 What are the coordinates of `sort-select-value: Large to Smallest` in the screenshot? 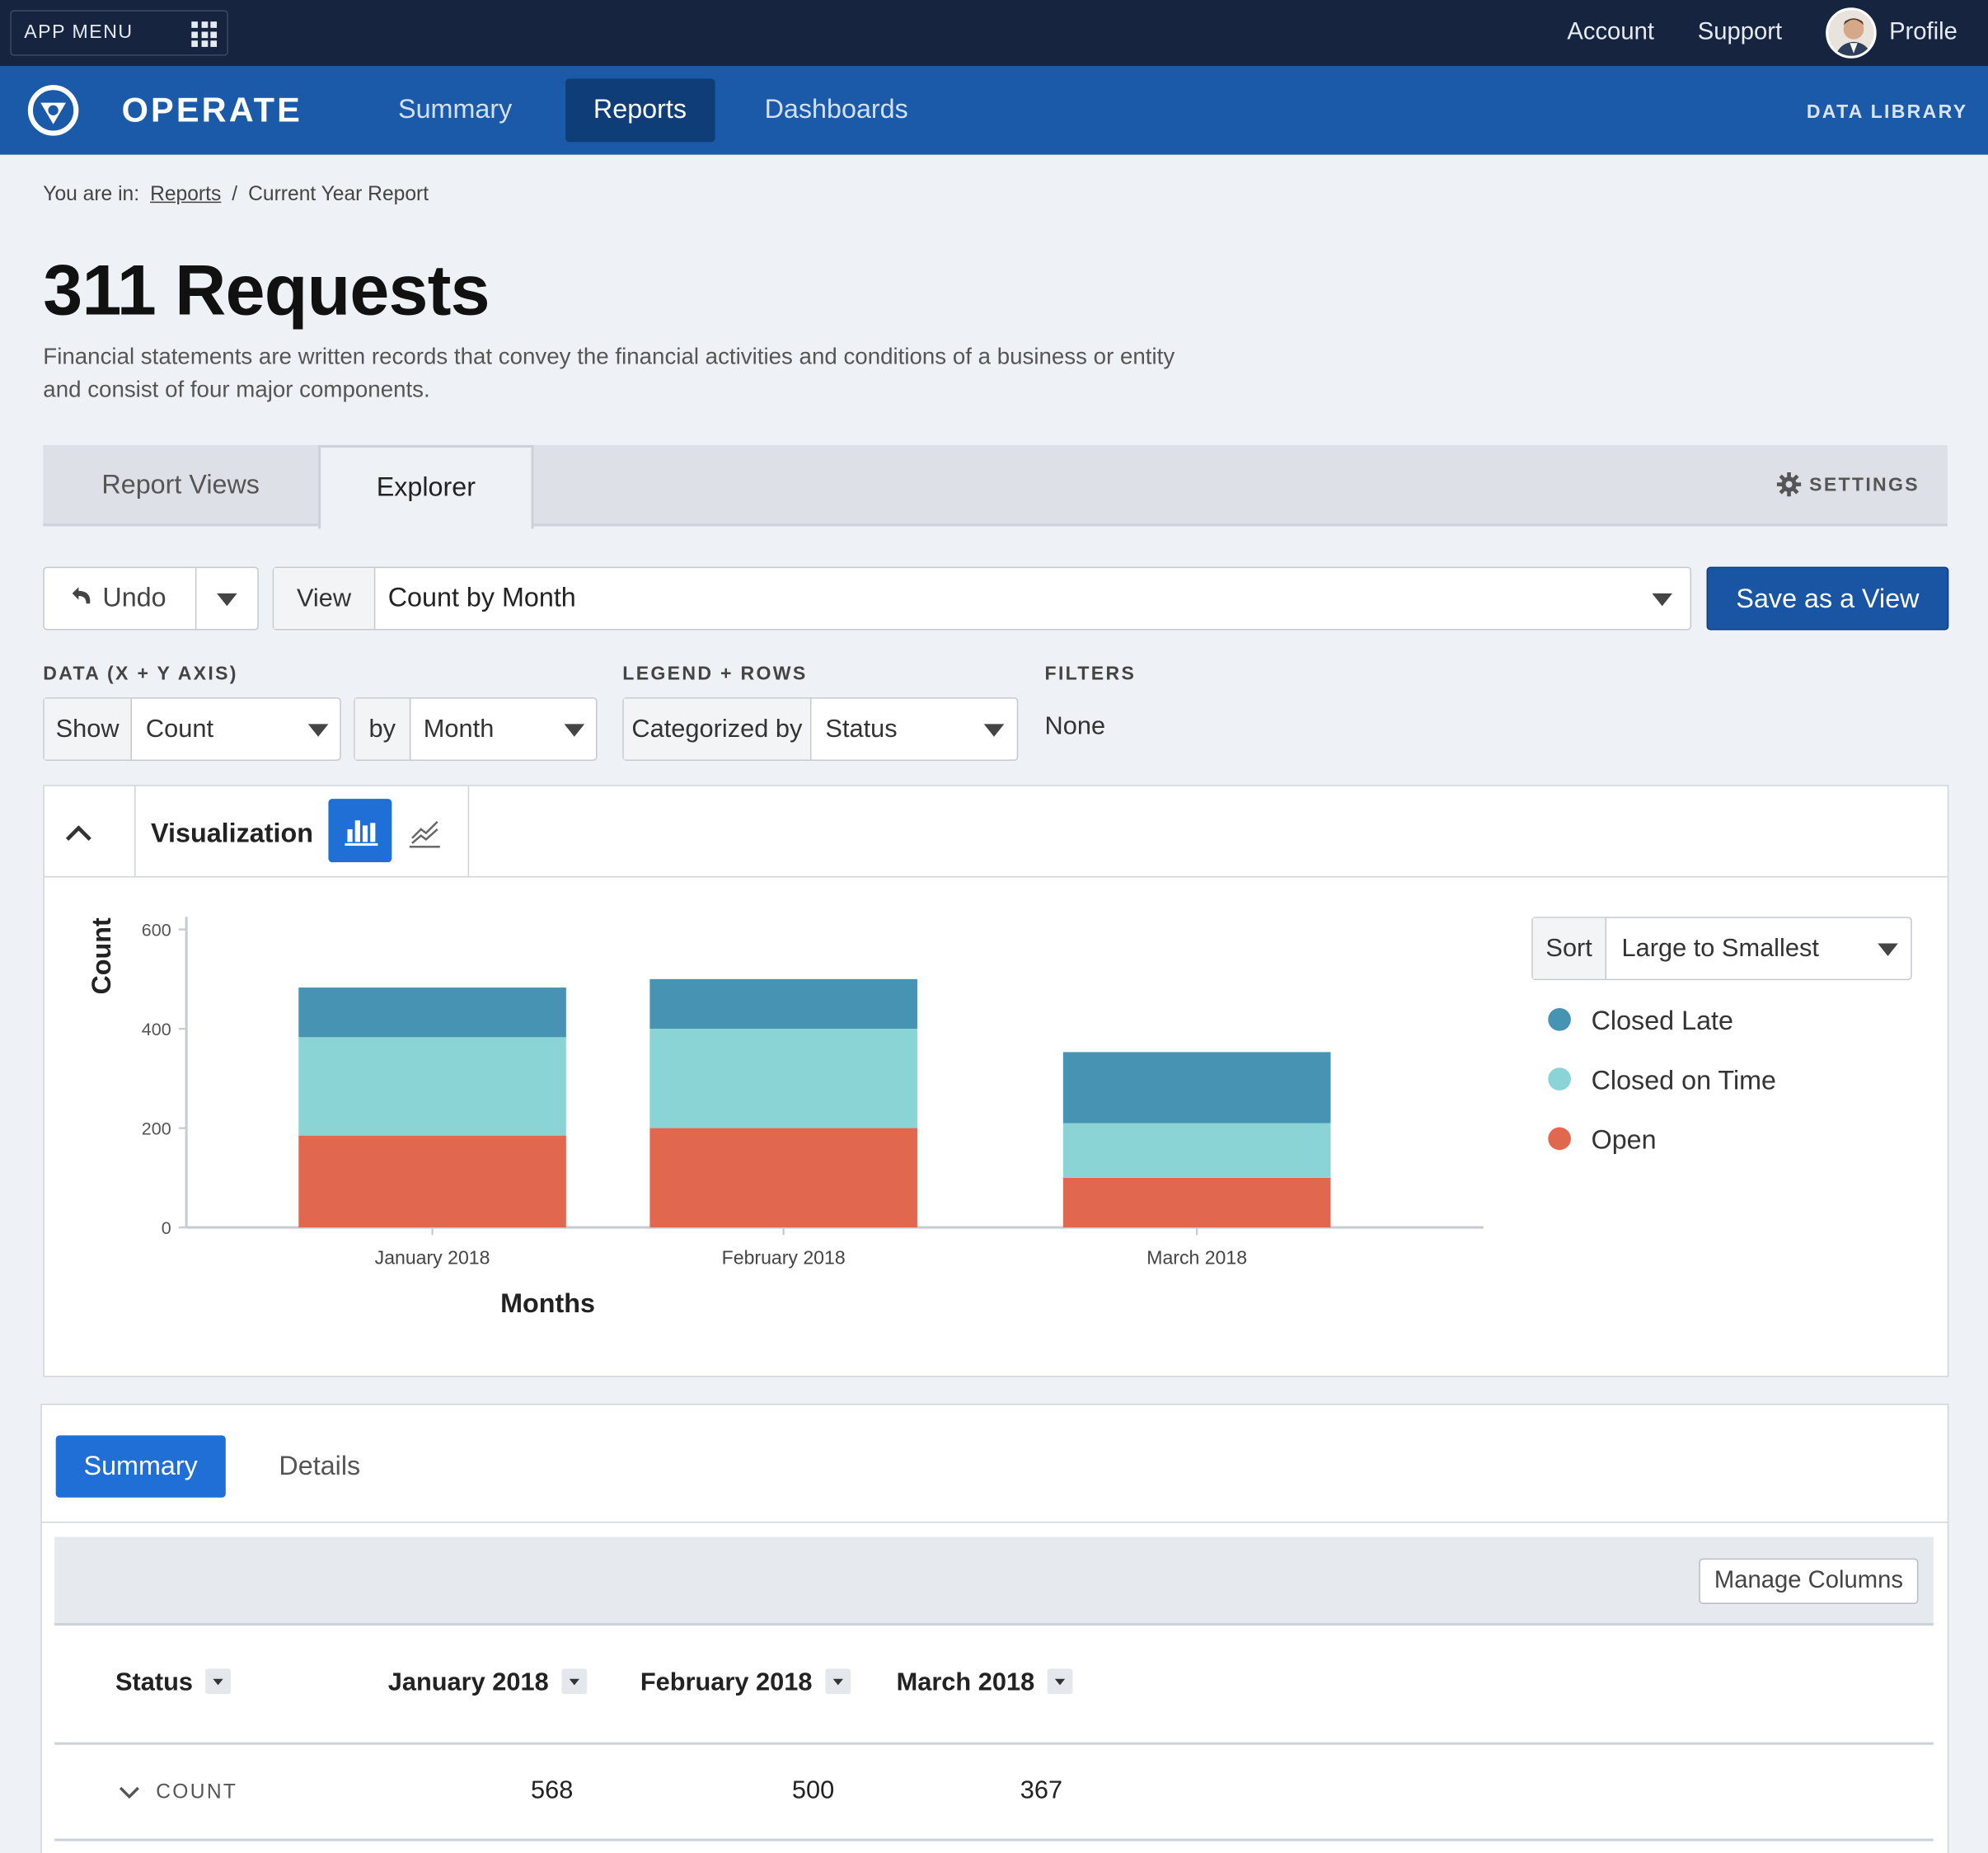 It's located at (1720, 948).